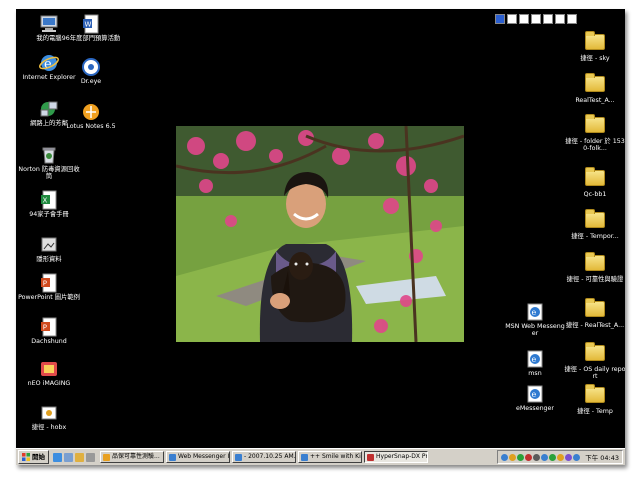  I want to click on system-tray: 下午 04:43, so click(560, 457).